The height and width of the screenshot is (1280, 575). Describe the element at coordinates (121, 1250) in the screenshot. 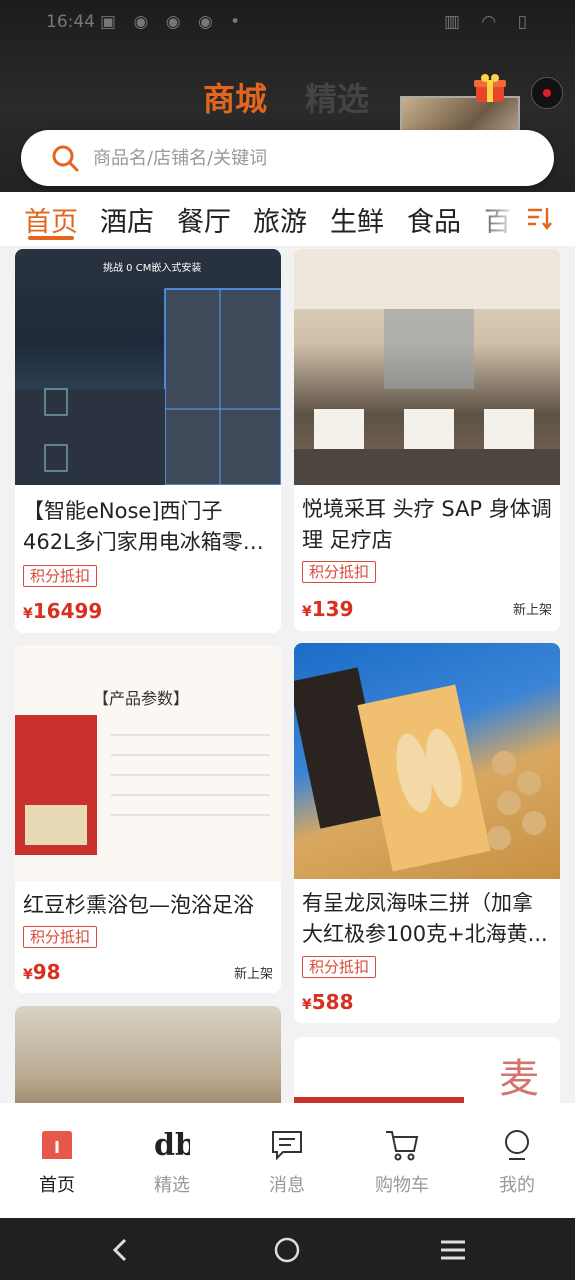

I see `back-icon` at that location.